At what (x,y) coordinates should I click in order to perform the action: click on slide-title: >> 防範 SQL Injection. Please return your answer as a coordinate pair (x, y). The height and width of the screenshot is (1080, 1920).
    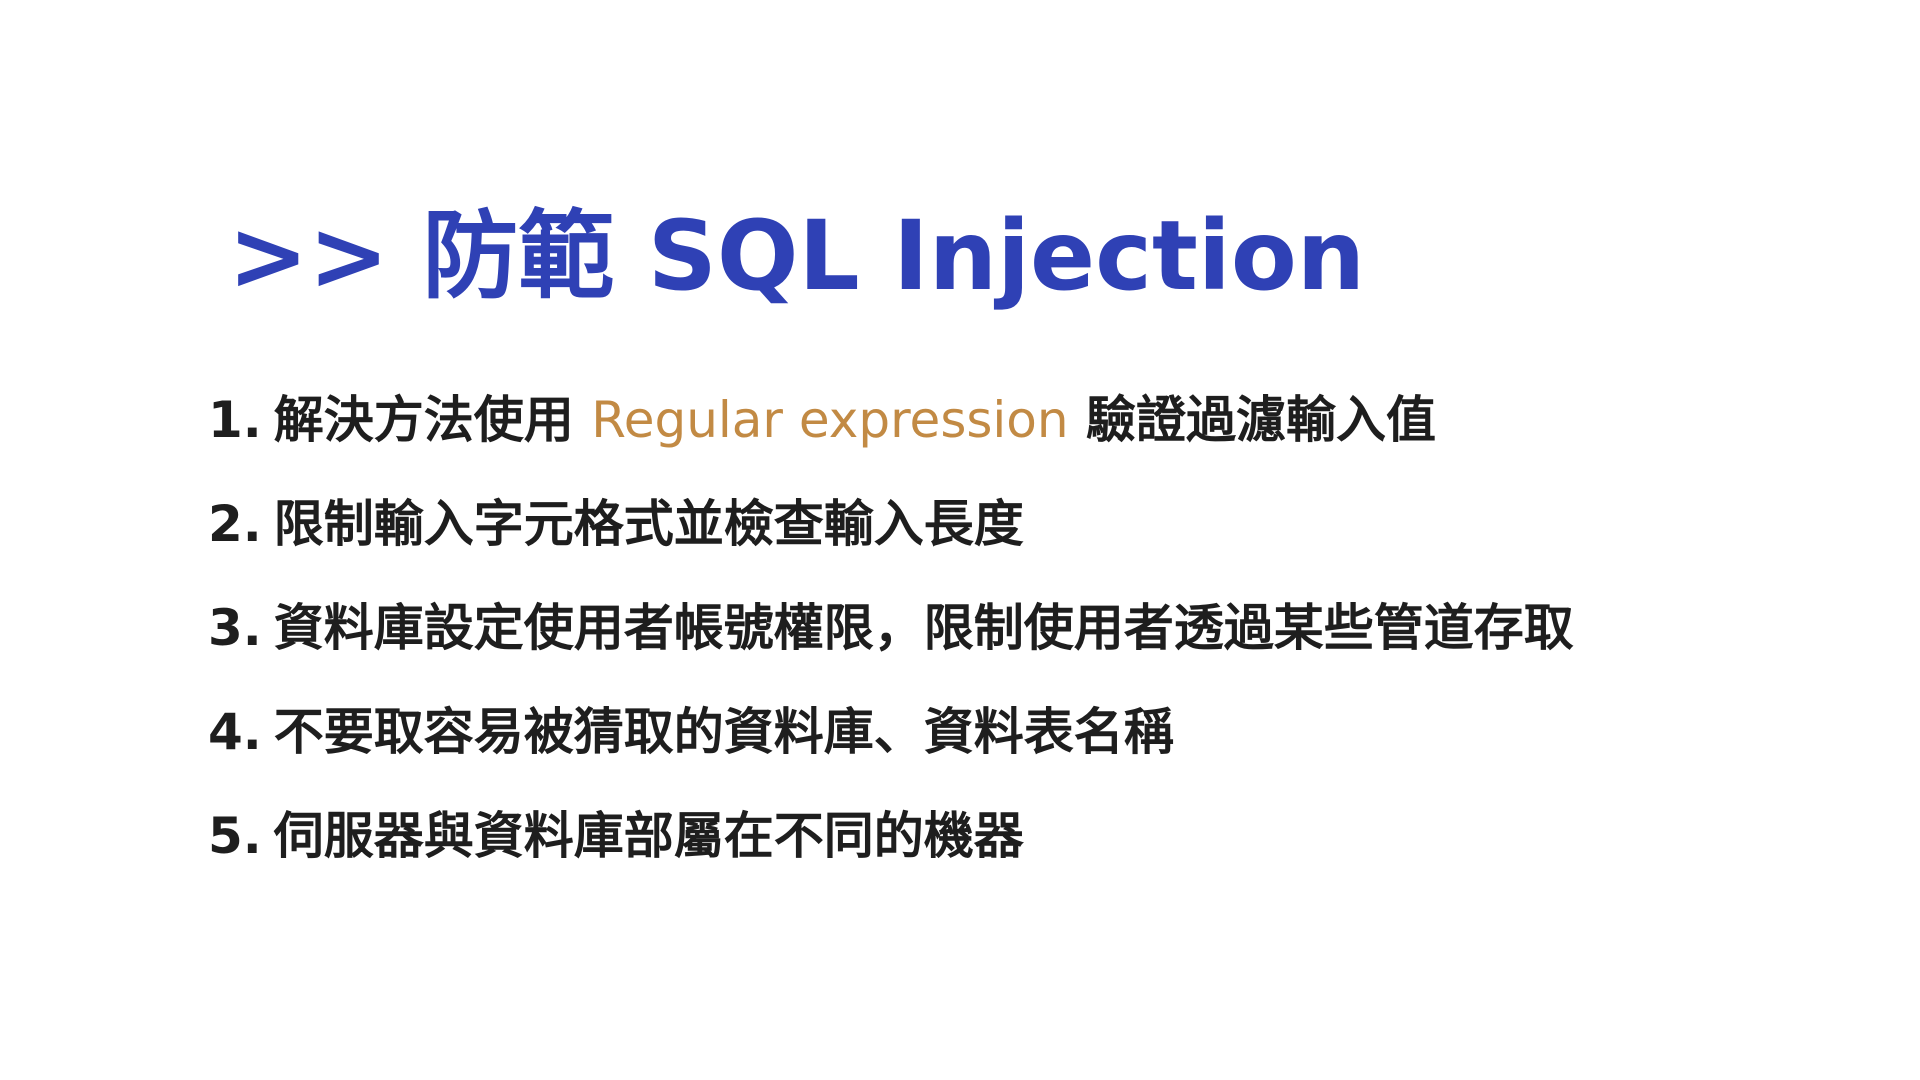
    Looking at the image, I should click on (797, 256).